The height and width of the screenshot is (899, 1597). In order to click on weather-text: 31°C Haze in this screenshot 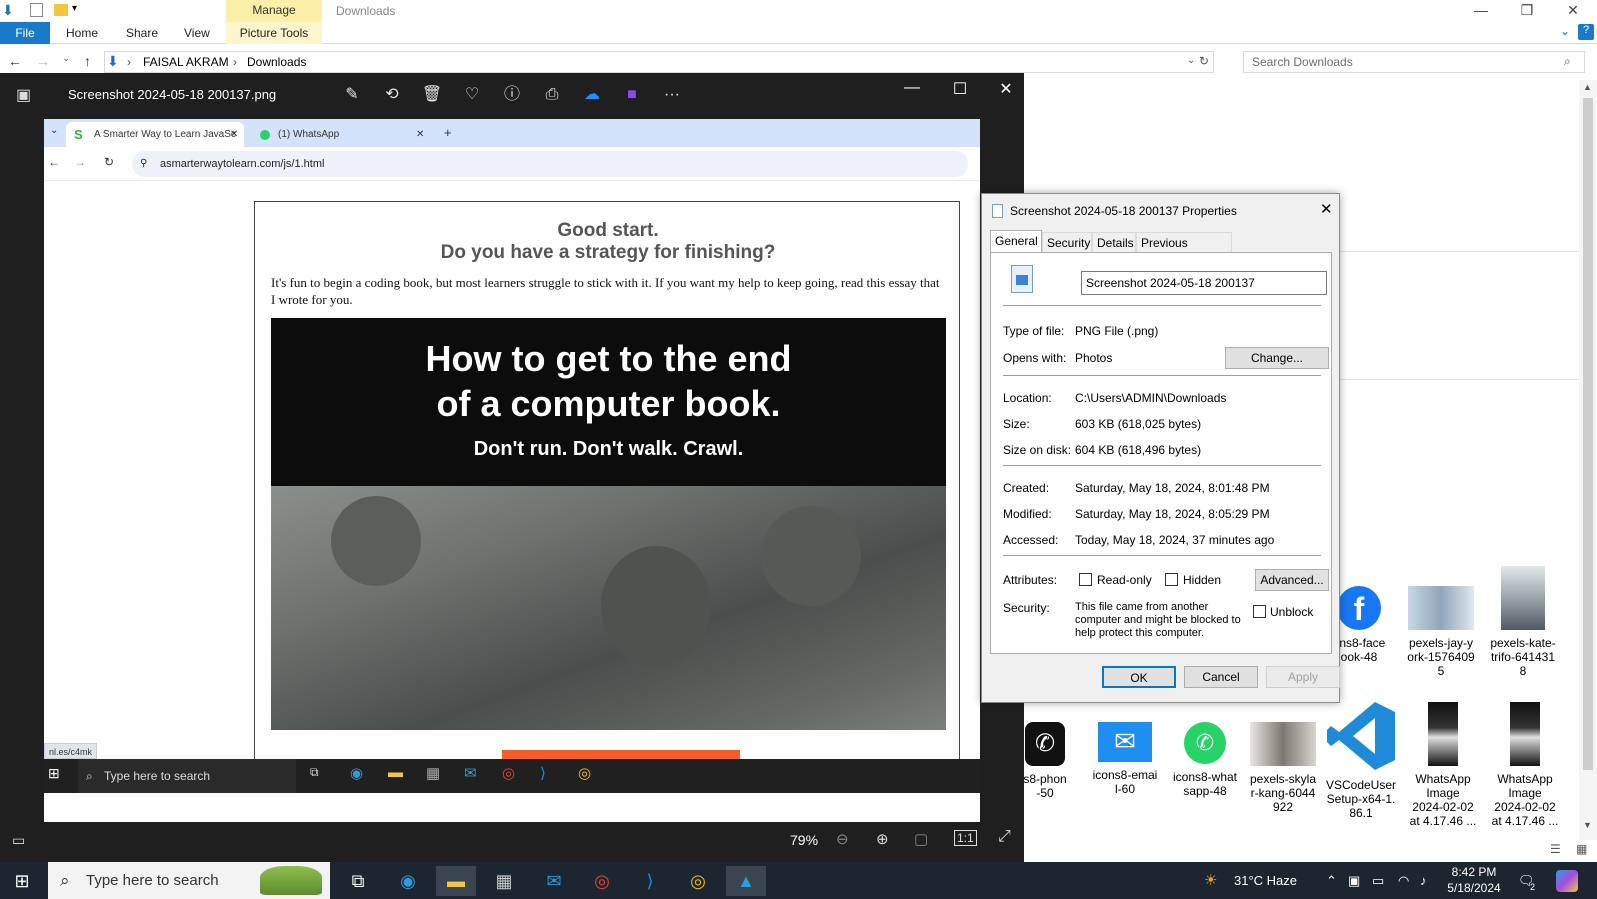, I will do `click(1265, 880)`.